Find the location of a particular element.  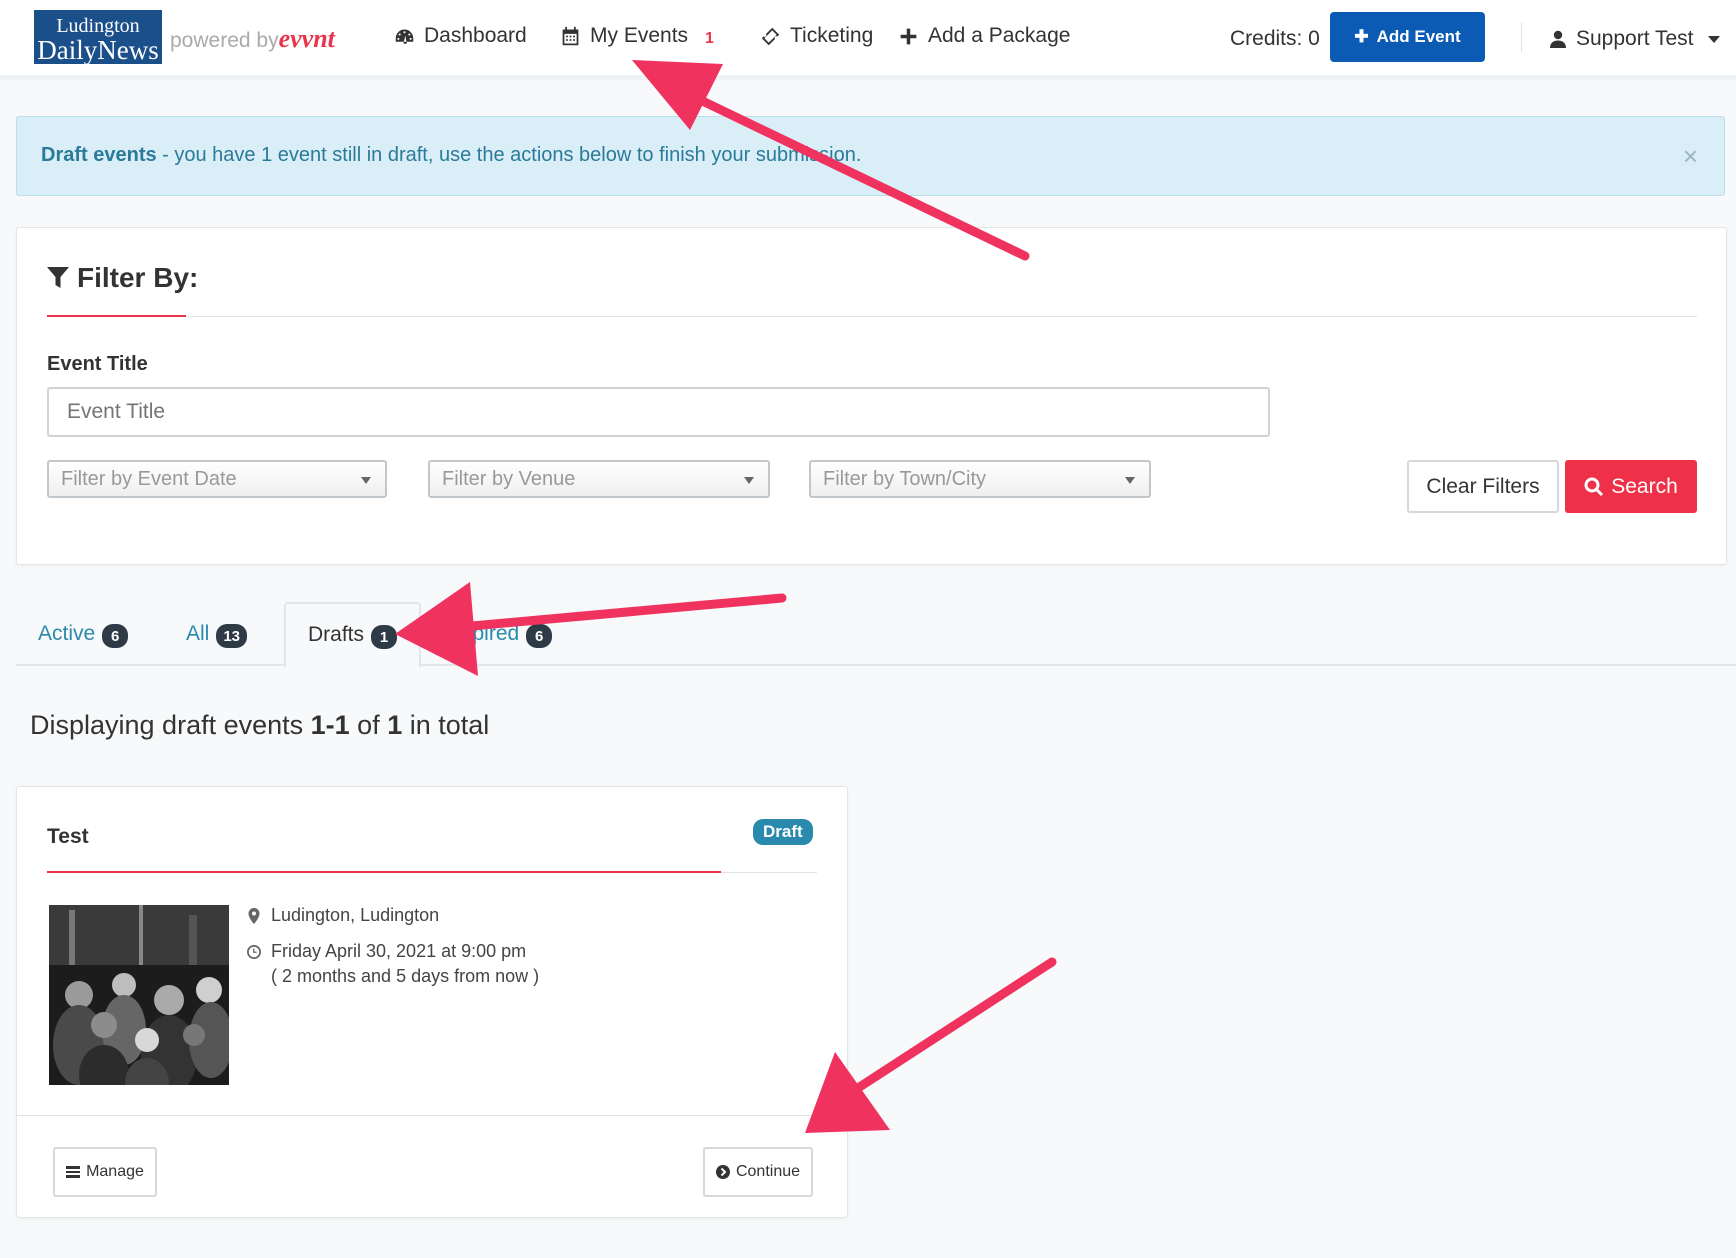

event-image is located at coordinates (139, 995).